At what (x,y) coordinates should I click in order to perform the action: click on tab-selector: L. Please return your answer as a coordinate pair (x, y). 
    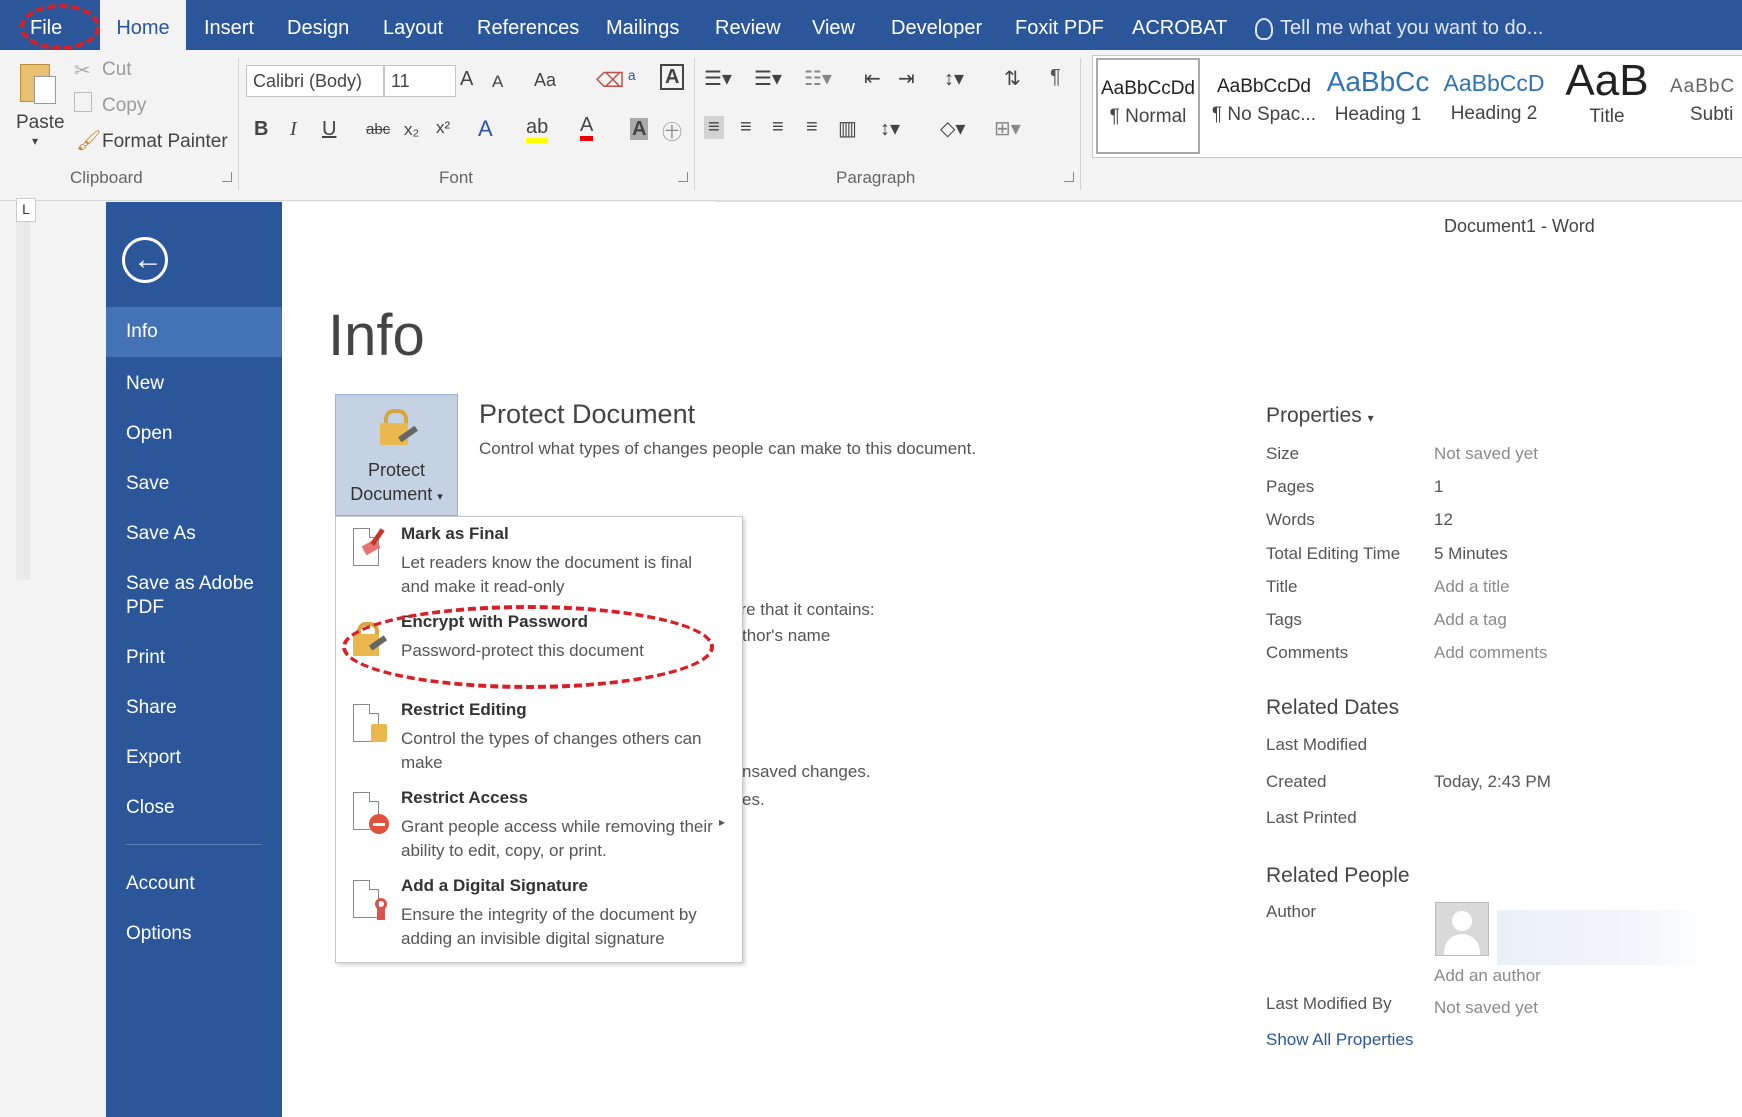
    Looking at the image, I should click on (26, 210).